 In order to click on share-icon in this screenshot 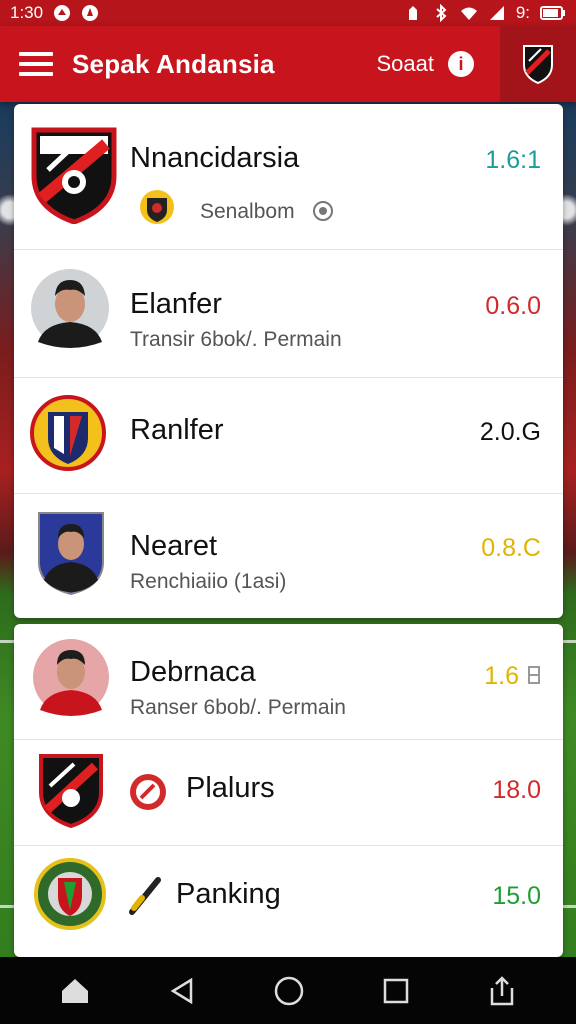, I will do `click(502, 990)`.